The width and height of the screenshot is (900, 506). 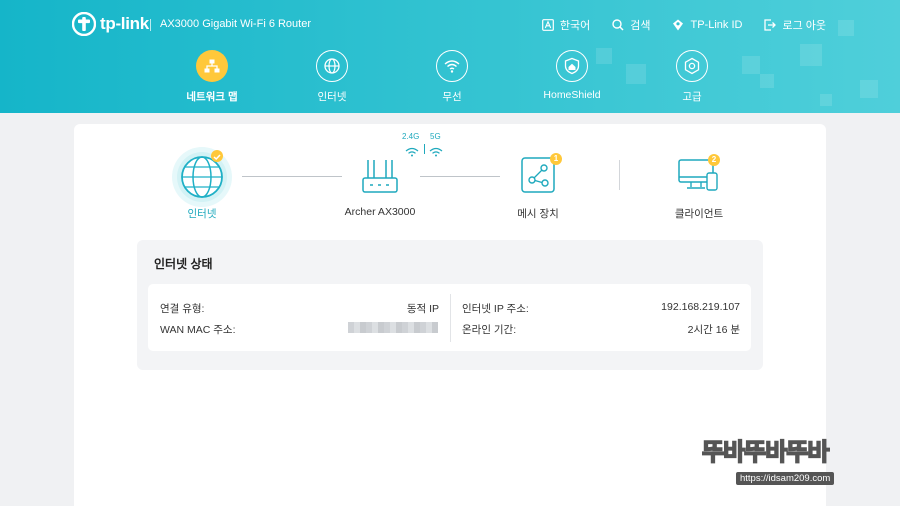 I want to click on search-button: 검색, so click(x=631, y=25).